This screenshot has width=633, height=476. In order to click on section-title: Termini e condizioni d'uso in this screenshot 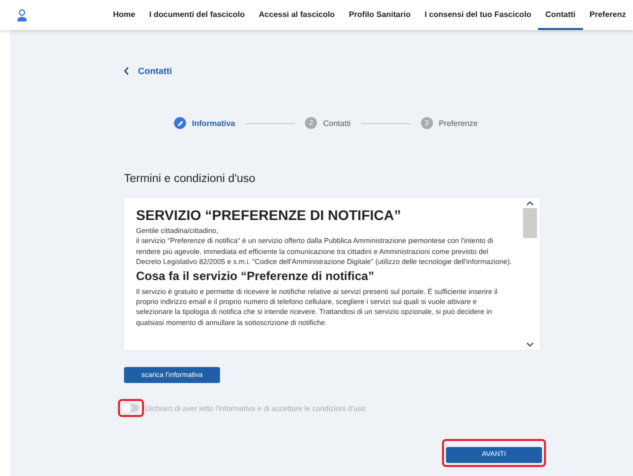, I will do `click(190, 179)`.